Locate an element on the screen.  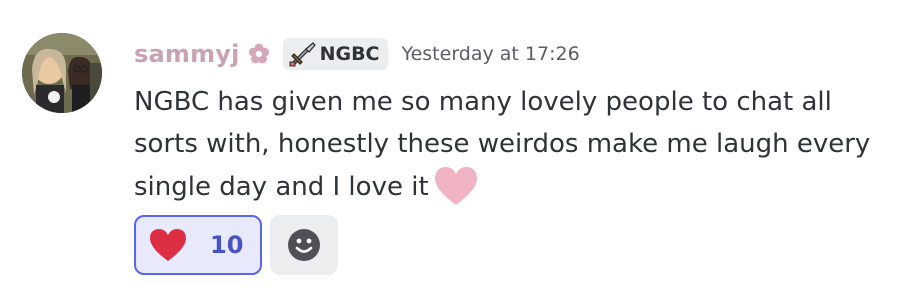
guild-tag-label: NGBC is located at coordinates (349, 54).